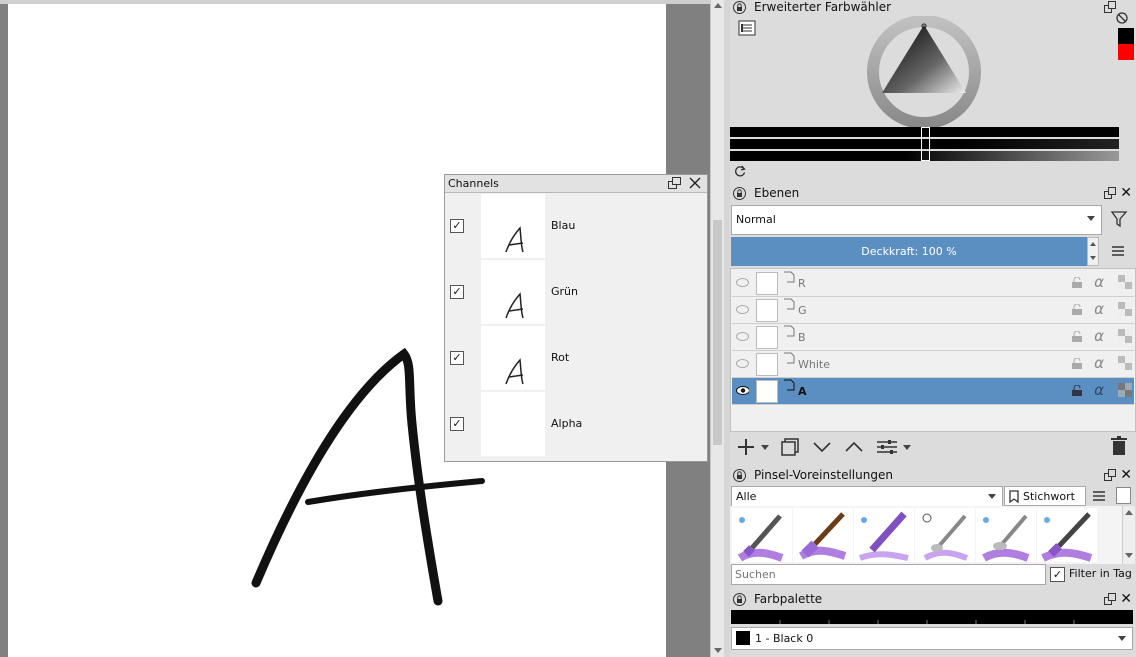 The height and width of the screenshot is (657, 1136). Describe the element at coordinates (924, 72) in the screenshot. I see `color-triangle-selector` at that location.